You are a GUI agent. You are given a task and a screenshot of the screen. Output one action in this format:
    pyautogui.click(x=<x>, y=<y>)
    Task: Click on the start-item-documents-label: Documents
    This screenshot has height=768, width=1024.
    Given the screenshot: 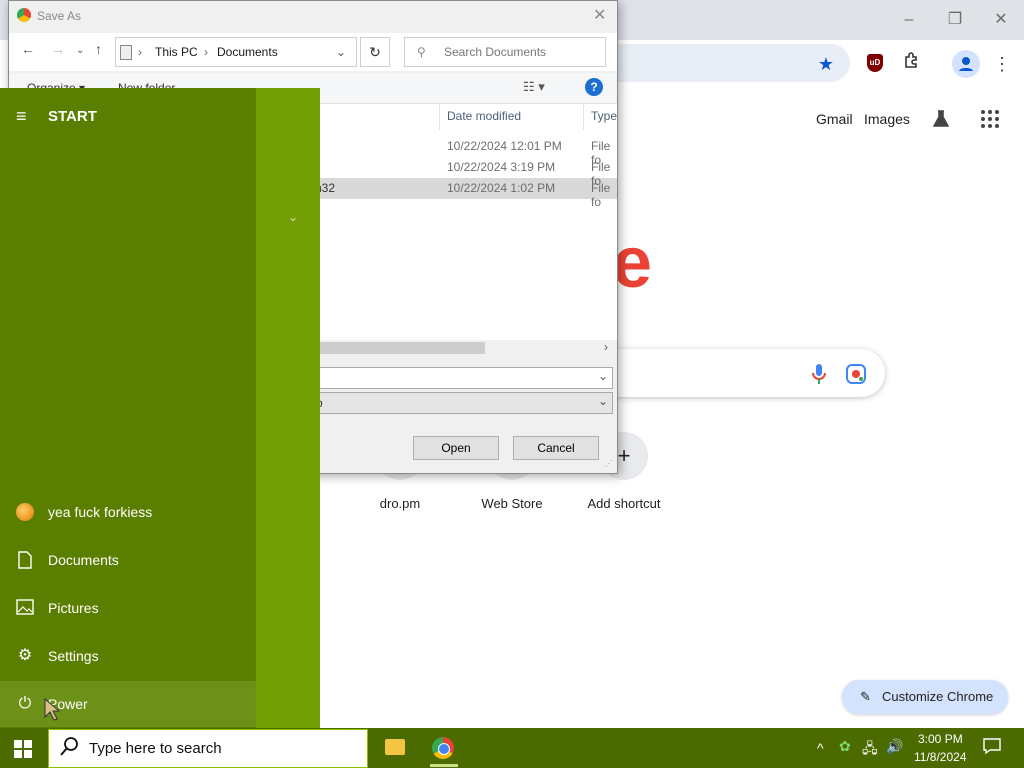 What is the action you would take?
    pyautogui.click(x=83, y=560)
    